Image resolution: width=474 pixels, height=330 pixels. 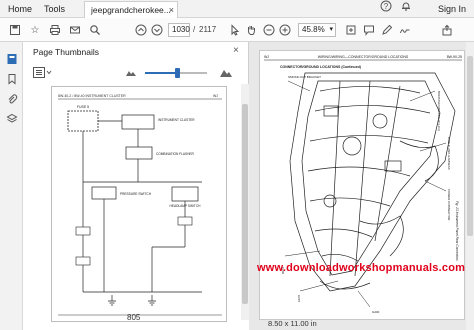 I want to click on share-icon, so click(x=447, y=30).